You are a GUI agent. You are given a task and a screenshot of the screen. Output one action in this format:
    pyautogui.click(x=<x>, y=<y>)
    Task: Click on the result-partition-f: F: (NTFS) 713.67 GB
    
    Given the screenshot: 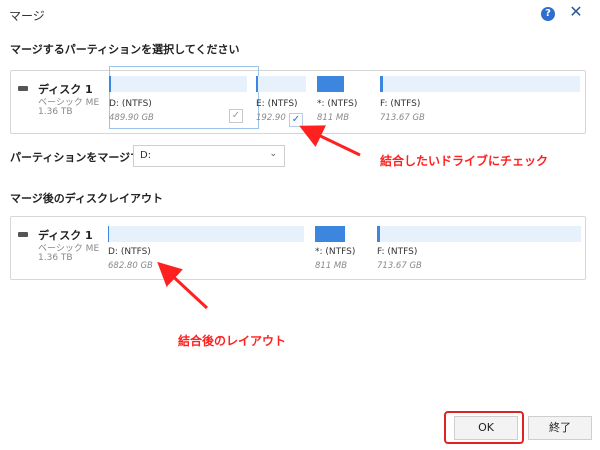 What is the action you would take?
    pyautogui.click(x=479, y=250)
    